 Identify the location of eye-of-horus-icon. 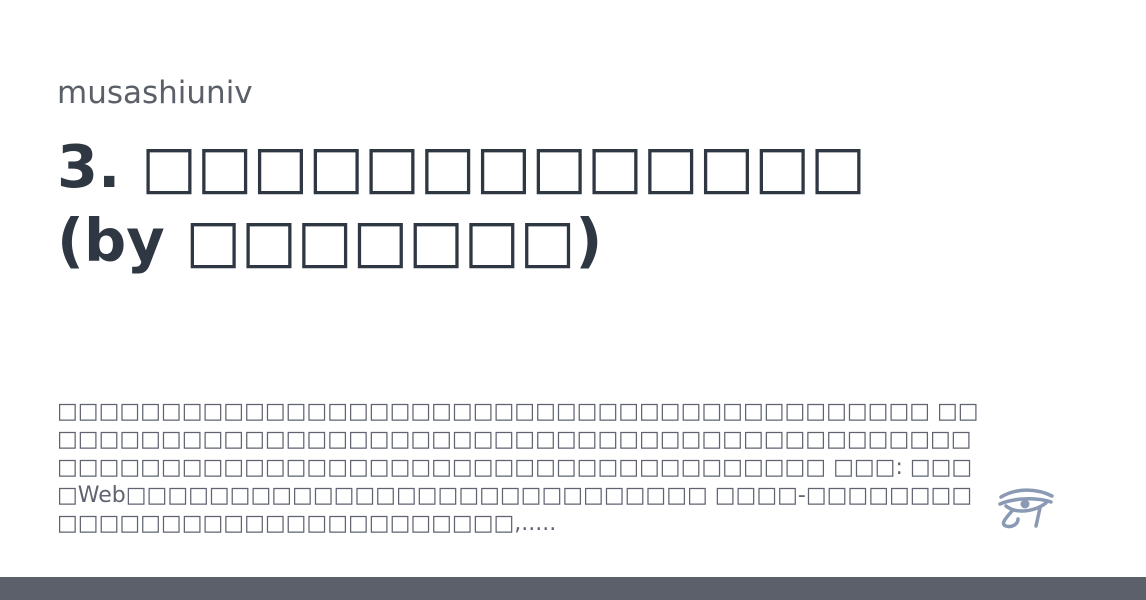
(1026, 510).